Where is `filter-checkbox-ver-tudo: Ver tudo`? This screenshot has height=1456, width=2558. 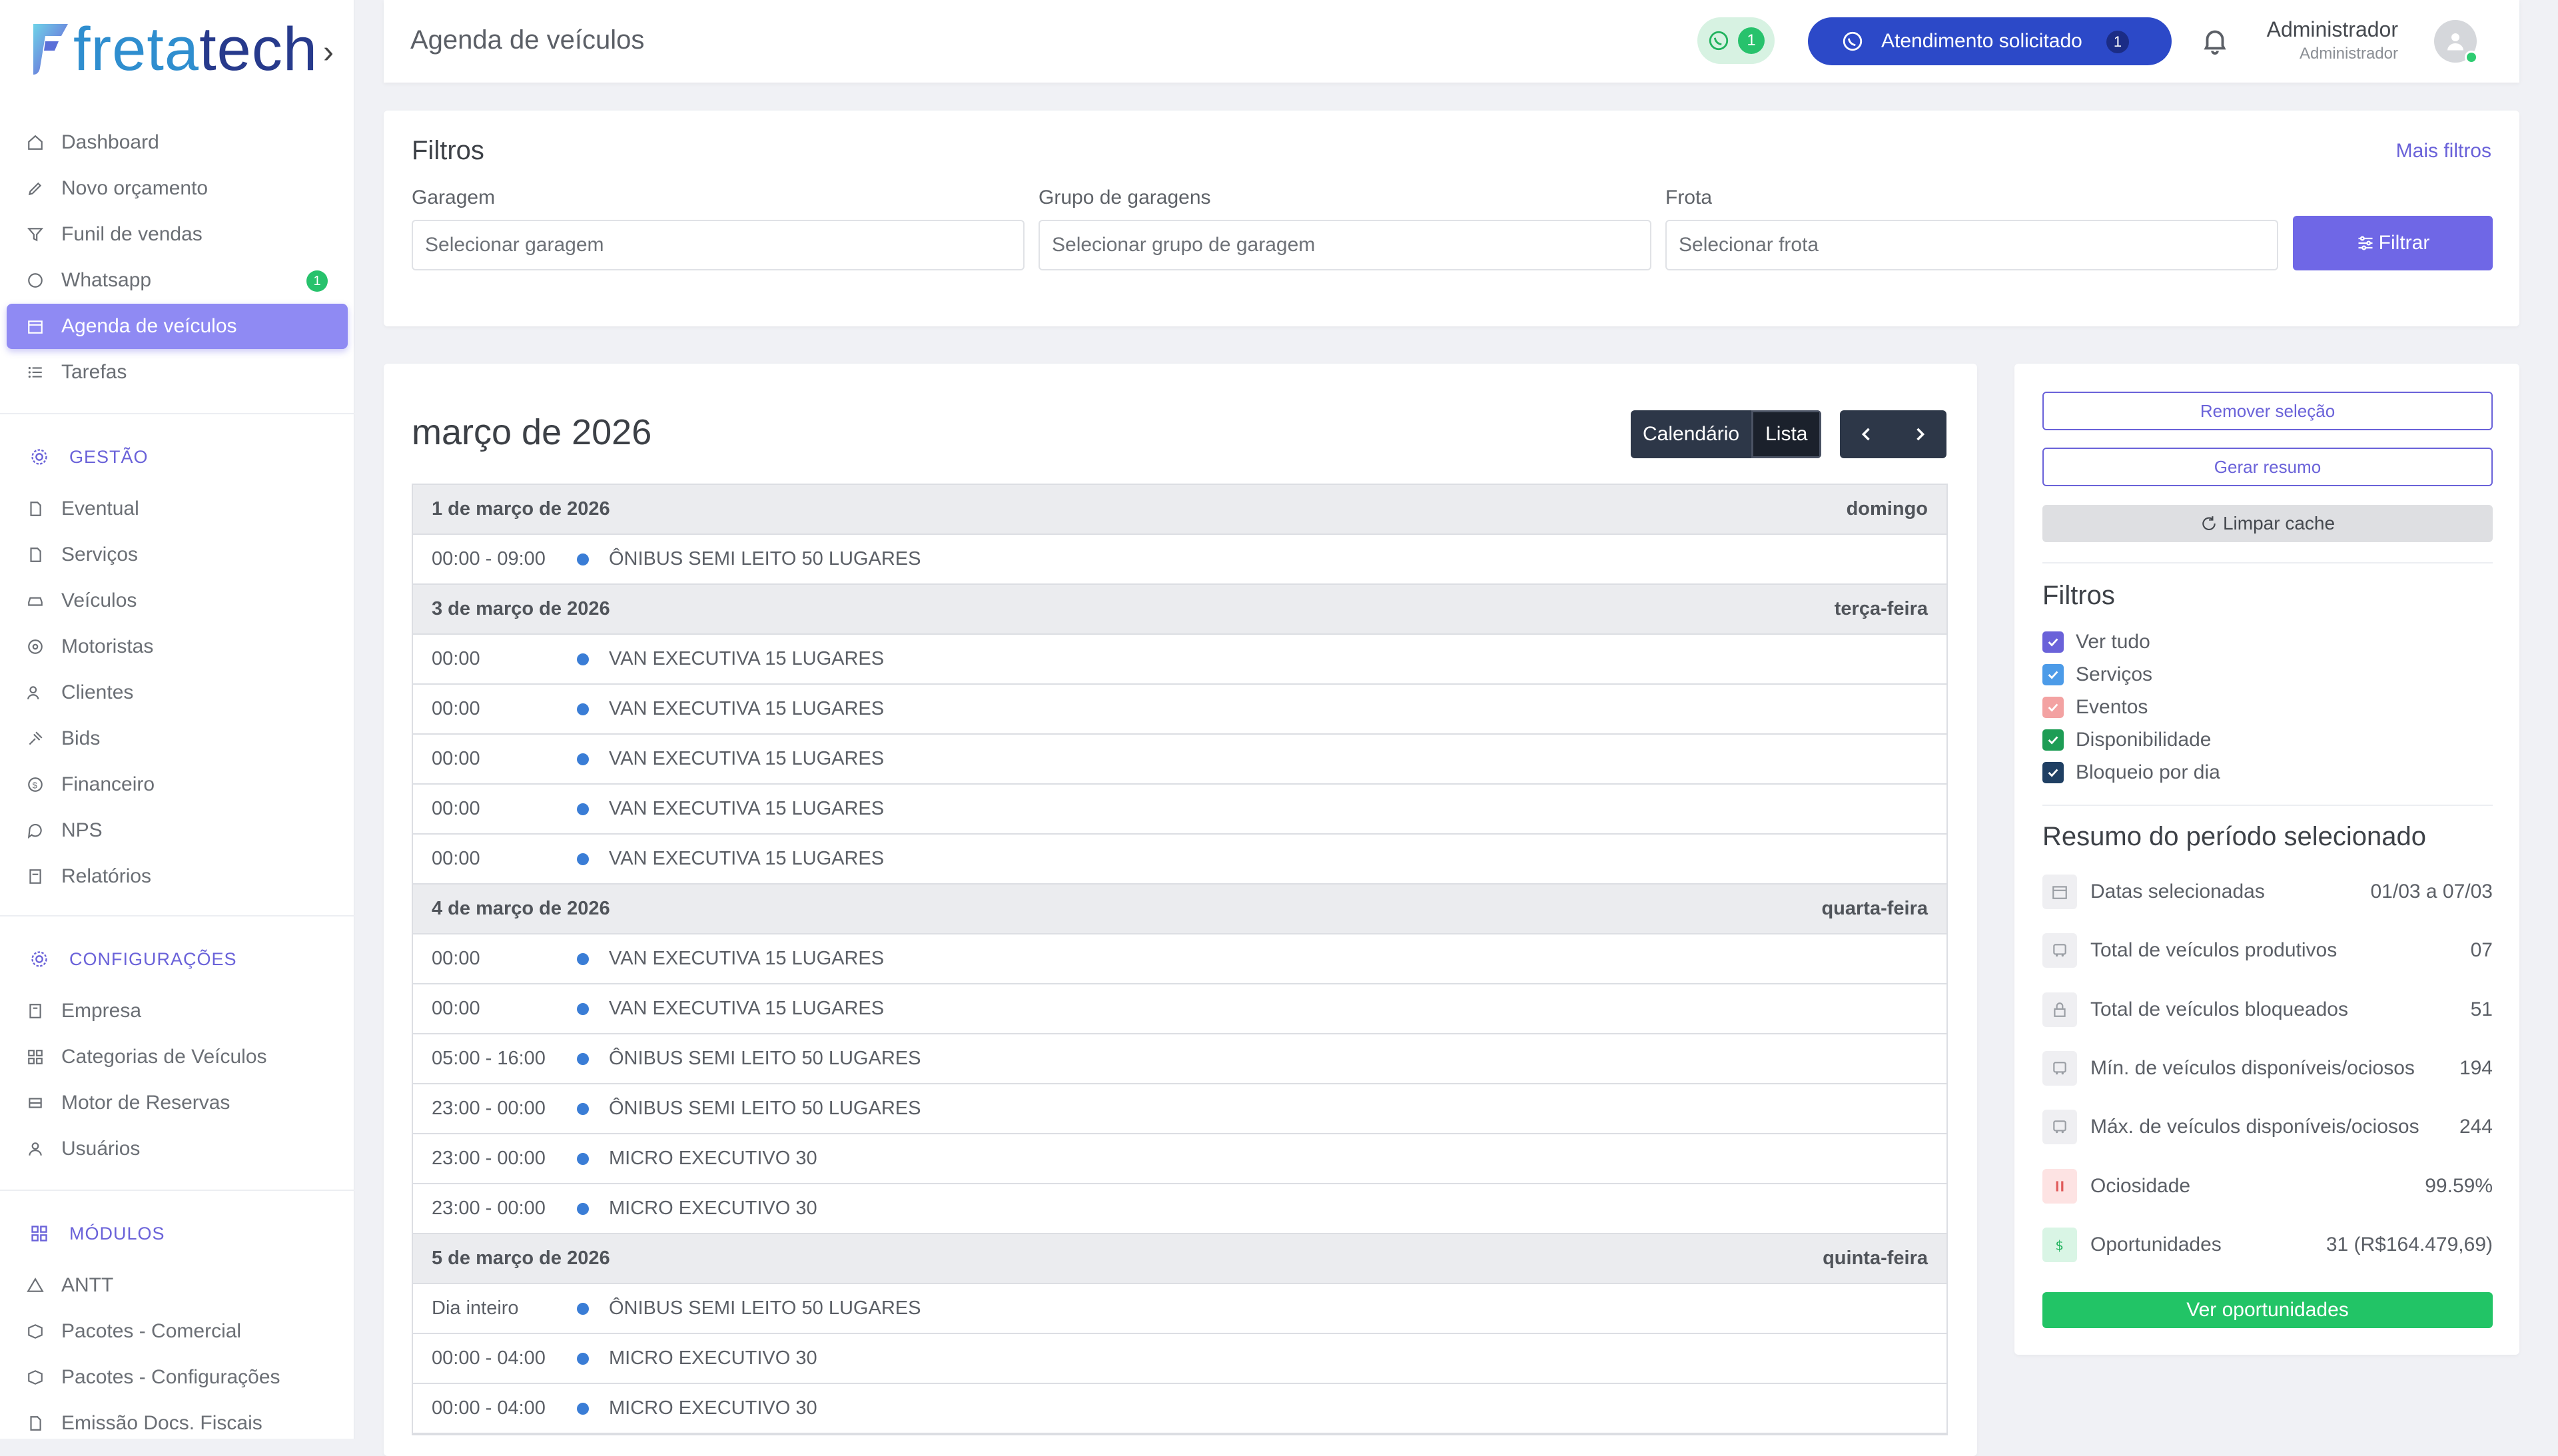
filter-checkbox-ver-tudo: Ver tudo is located at coordinates (2096, 642).